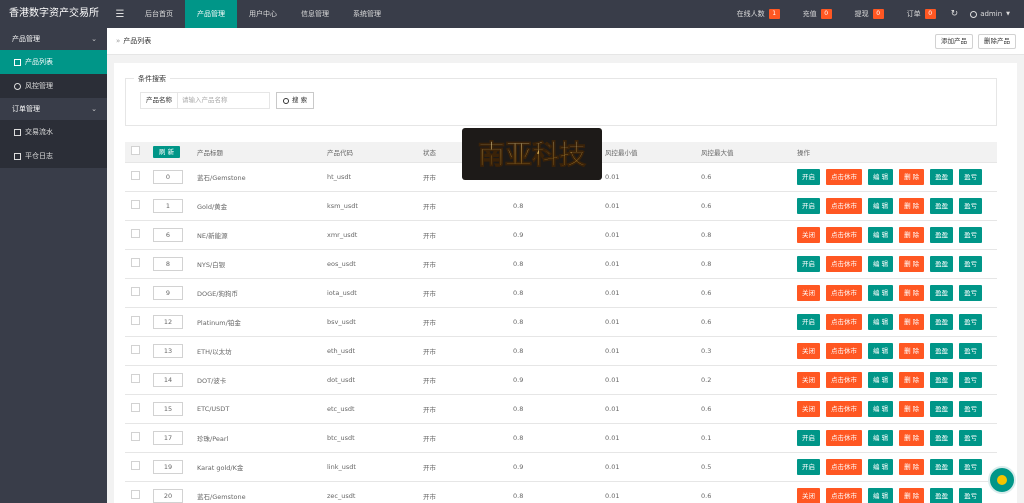 This screenshot has height=503, width=1024. I want to click on search-input: 请输入产品名称, so click(224, 100).